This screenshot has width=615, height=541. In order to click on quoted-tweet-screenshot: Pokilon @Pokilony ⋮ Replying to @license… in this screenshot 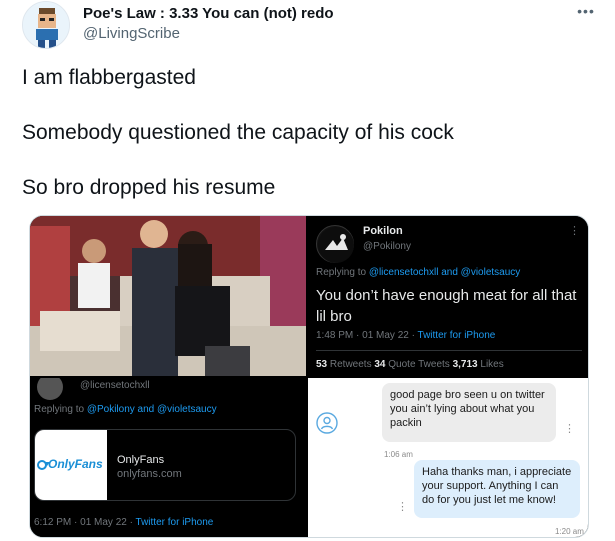, I will do `click(448, 296)`.